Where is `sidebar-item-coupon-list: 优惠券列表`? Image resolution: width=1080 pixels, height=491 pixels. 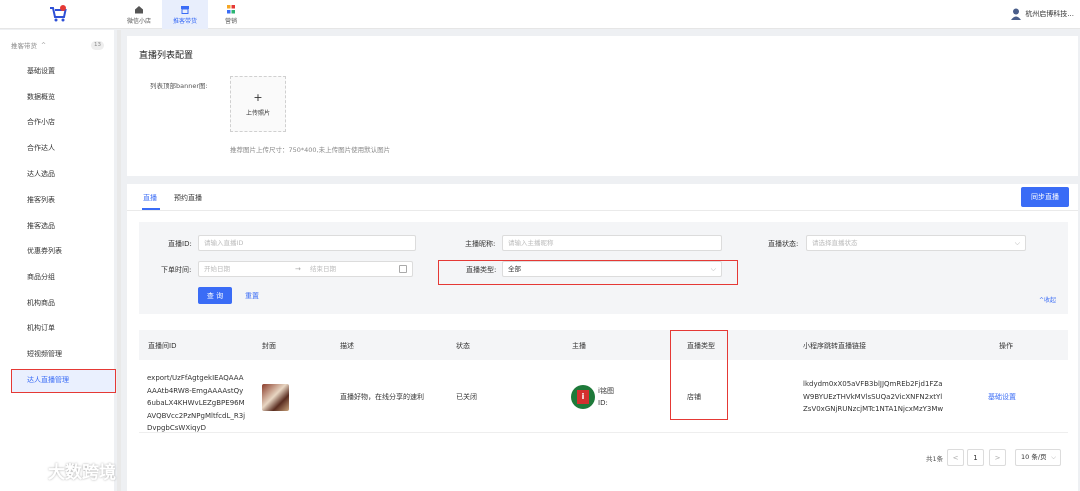
sidebar-item-coupon-list: 优惠券列表 is located at coordinates (44, 251).